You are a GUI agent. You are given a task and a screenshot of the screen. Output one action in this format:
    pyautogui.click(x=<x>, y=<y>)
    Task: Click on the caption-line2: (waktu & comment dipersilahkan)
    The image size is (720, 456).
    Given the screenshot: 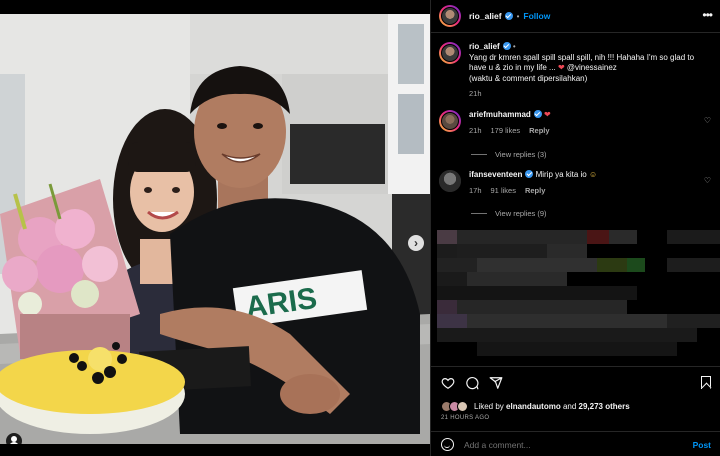 What is the action you would take?
    pyautogui.click(x=528, y=78)
    